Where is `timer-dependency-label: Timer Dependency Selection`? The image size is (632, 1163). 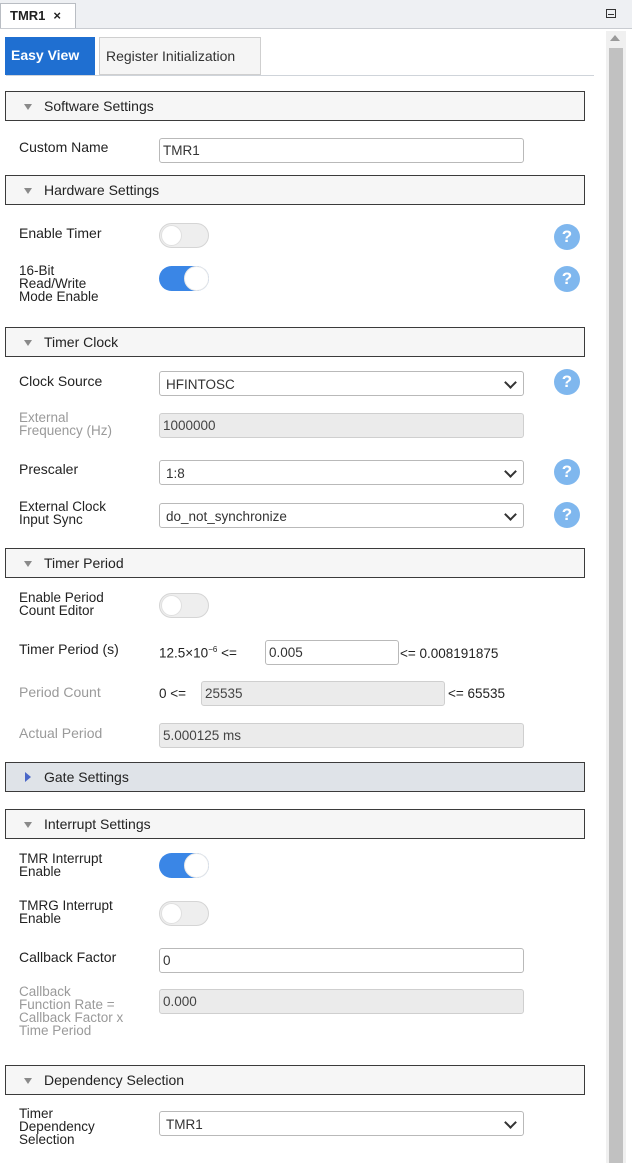 timer-dependency-label: Timer Dependency Selection is located at coordinates (57, 1127).